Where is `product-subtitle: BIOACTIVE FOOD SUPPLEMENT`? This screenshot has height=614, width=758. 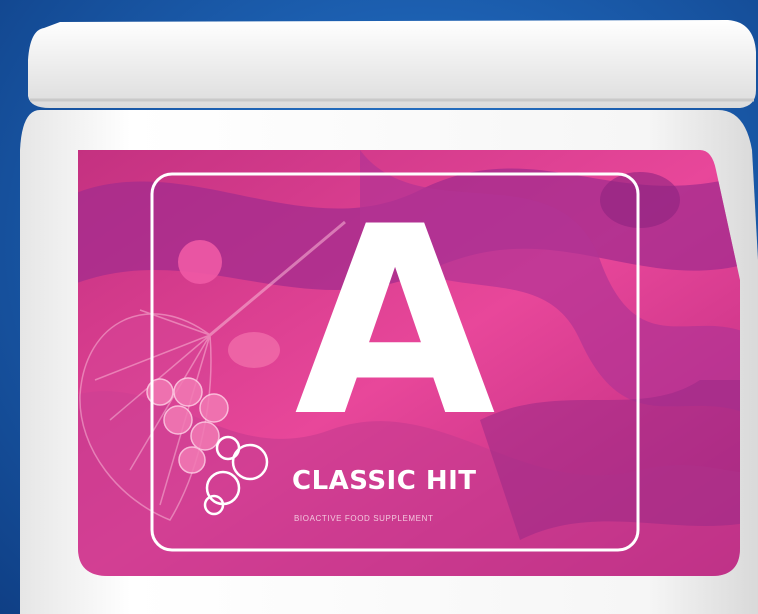
product-subtitle: BIOACTIVE FOOD SUPPLEMENT is located at coordinates (364, 518).